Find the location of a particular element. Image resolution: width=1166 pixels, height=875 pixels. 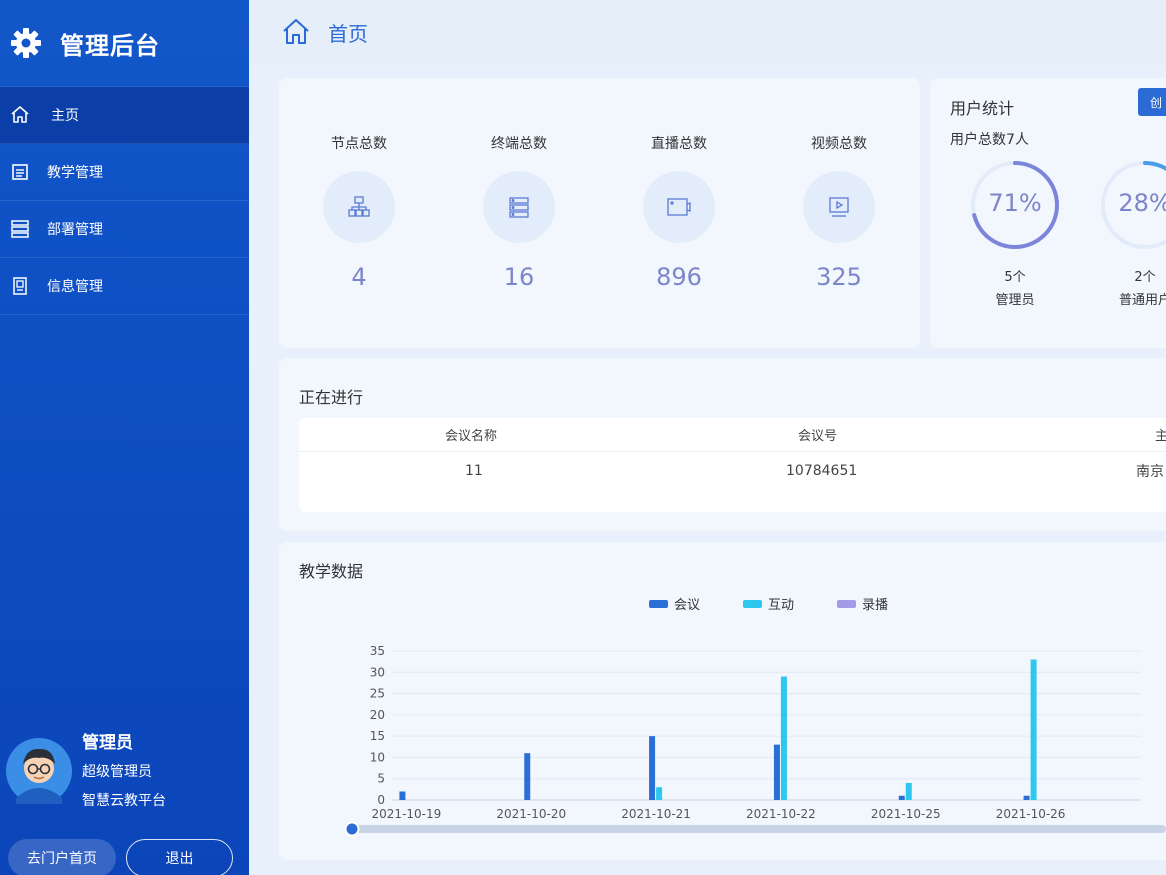

admin-ring: 71% is located at coordinates (1015, 205).